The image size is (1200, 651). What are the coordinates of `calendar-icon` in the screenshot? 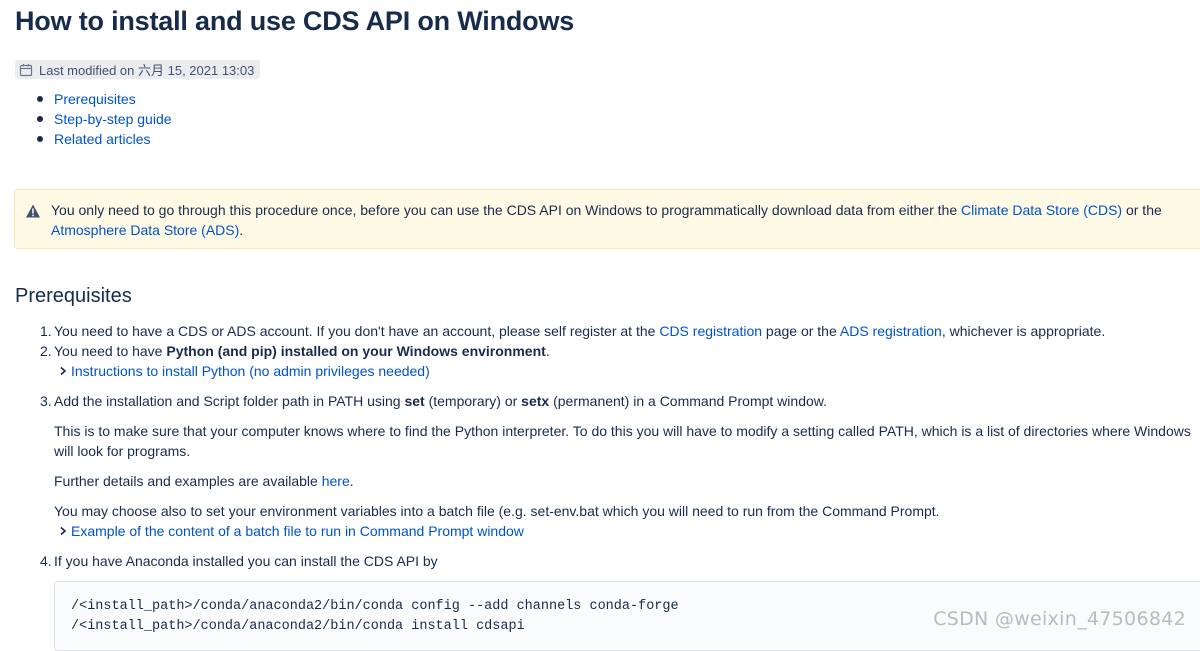 It's located at (26, 70).